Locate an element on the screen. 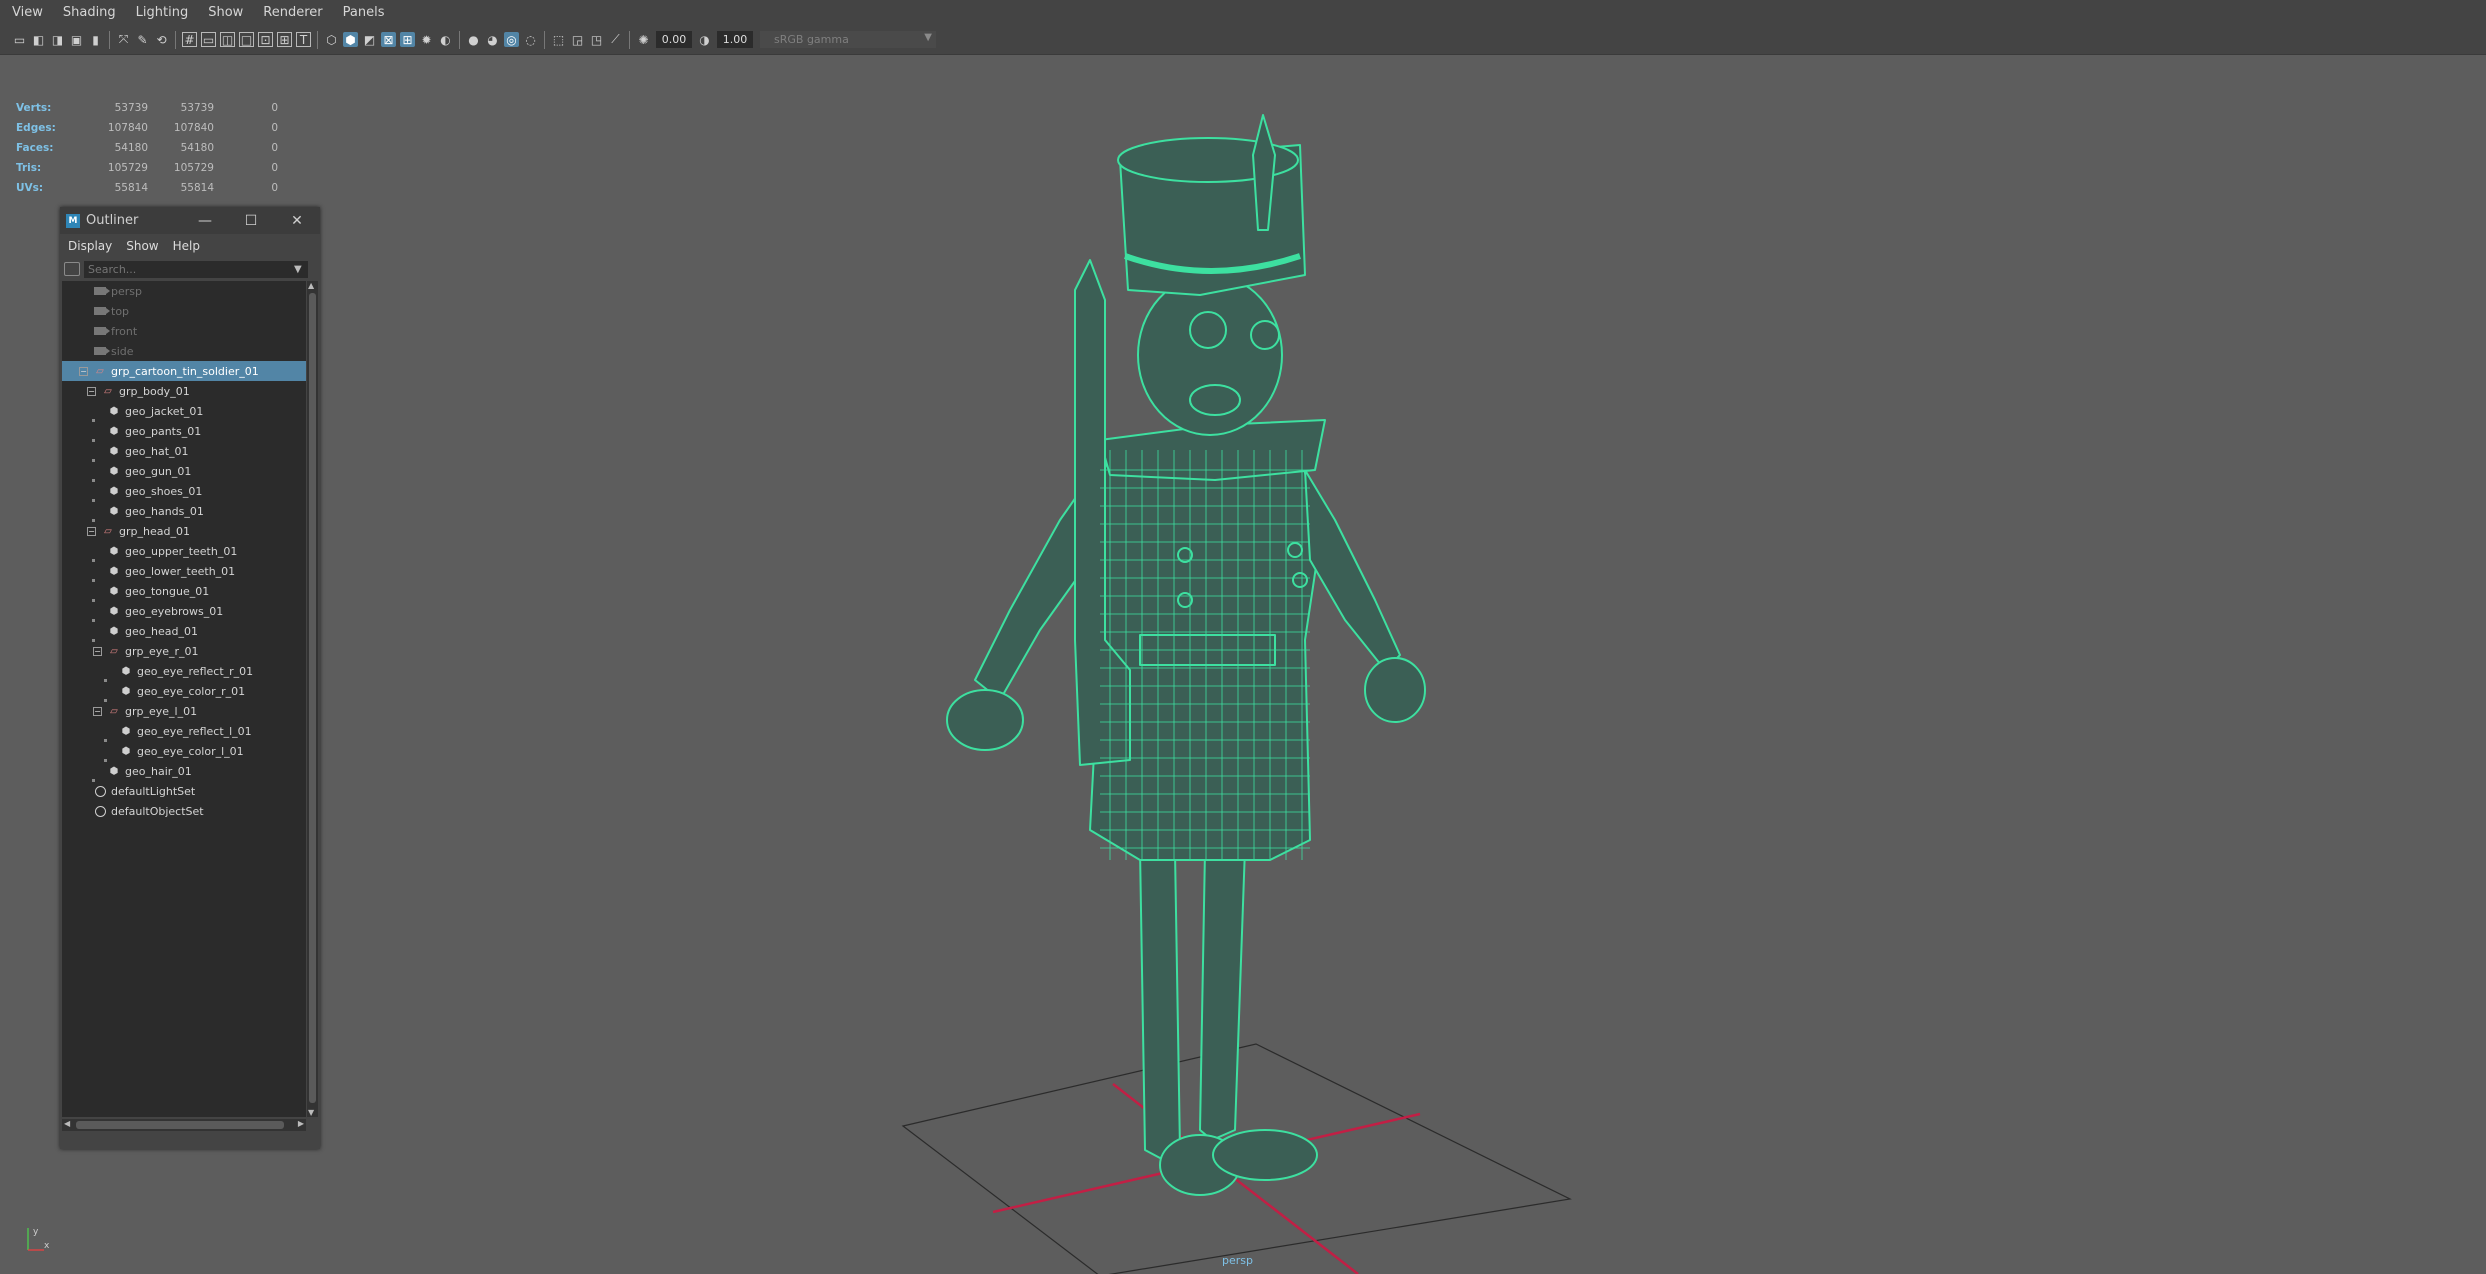 The height and width of the screenshot is (1274, 2486). search-options-chevron-icon: ▼ is located at coordinates (298, 269).